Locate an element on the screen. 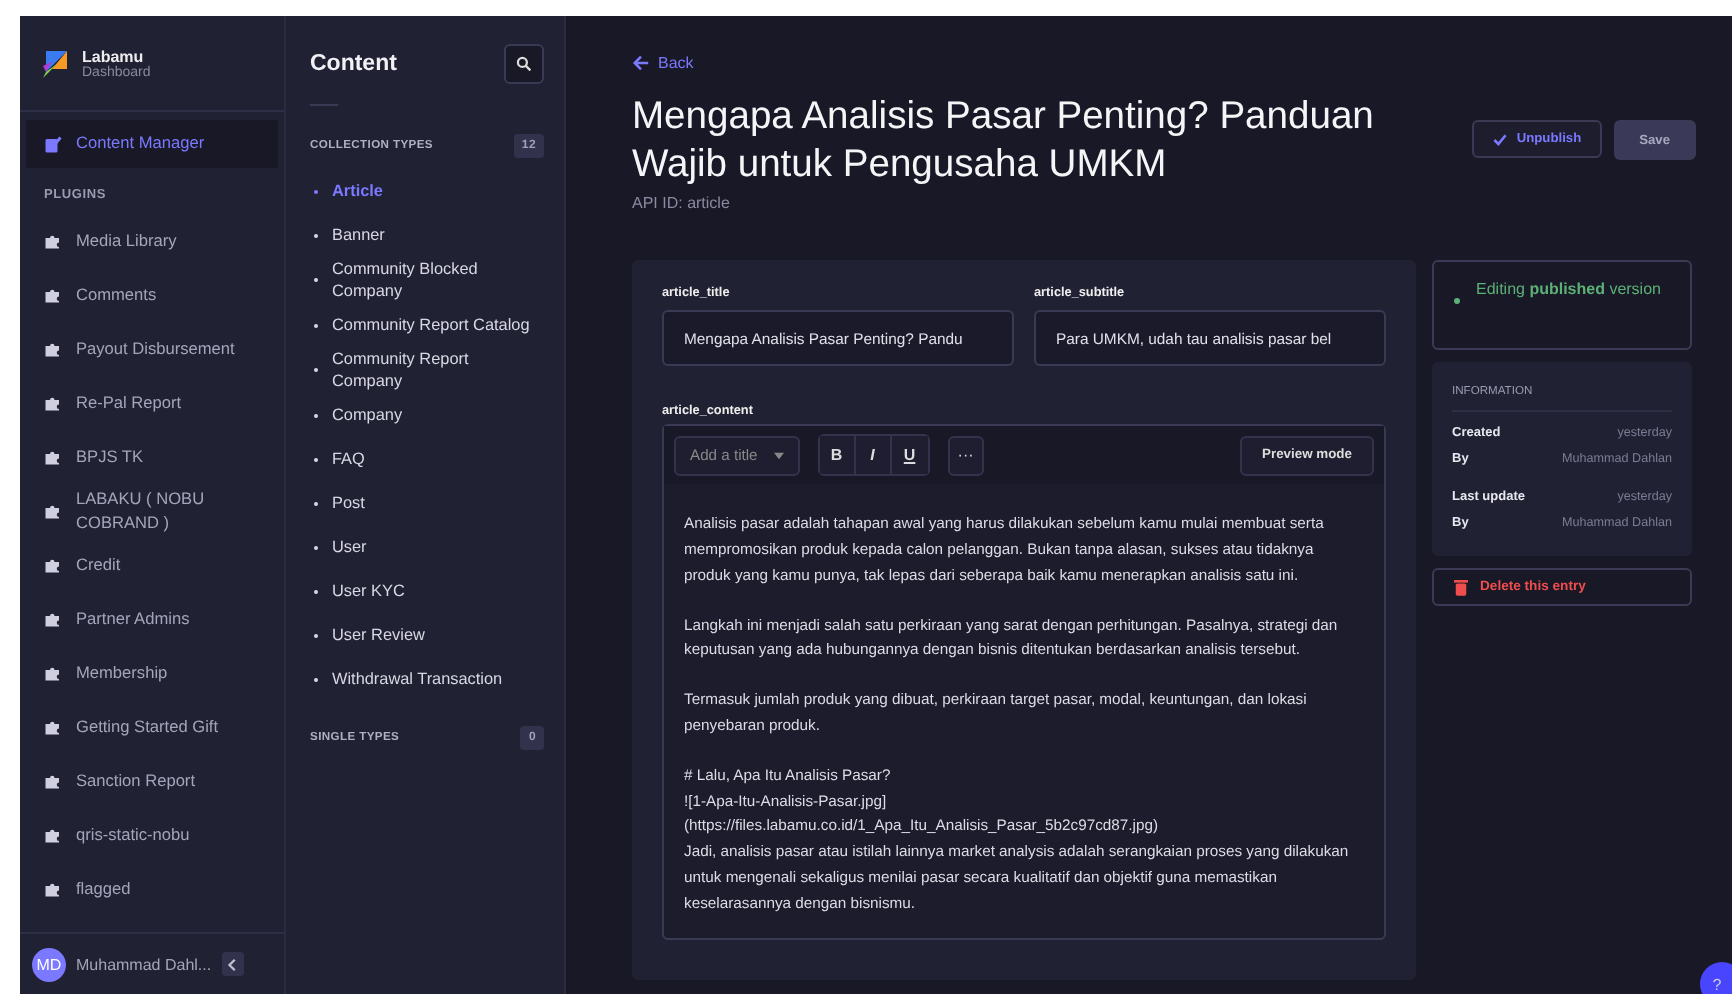 The width and height of the screenshot is (1732, 994). sidebar-item: Payout Disbursement is located at coordinates (152, 349).